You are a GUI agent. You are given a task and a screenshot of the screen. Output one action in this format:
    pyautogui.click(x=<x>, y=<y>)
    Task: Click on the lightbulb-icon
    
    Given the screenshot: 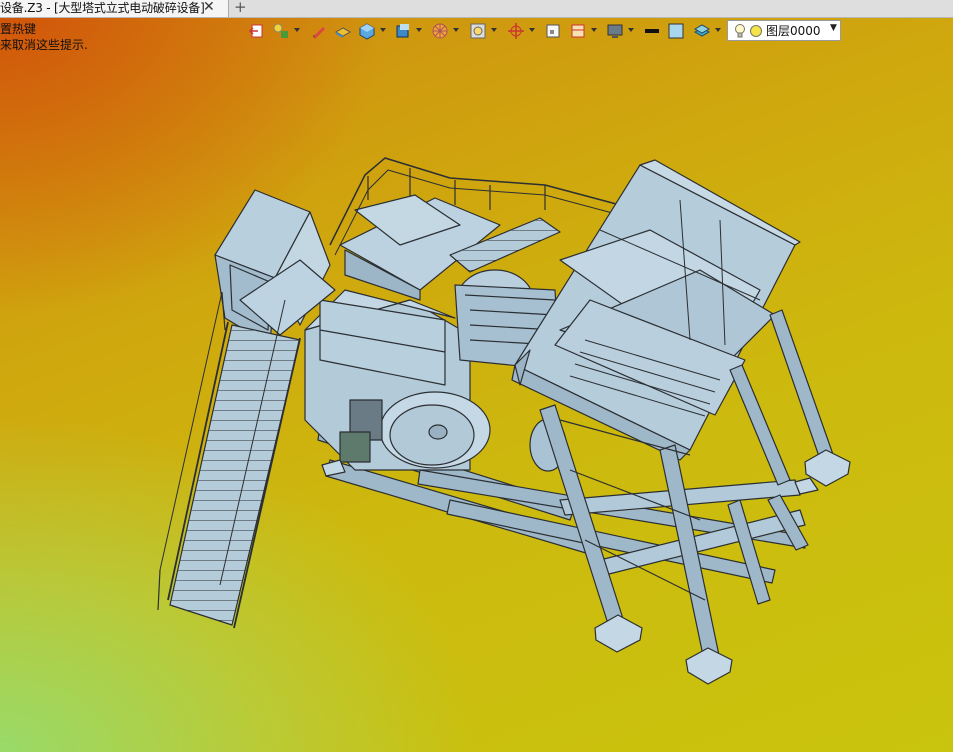 What is the action you would take?
    pyautogui.click(x=740, y=31)
    